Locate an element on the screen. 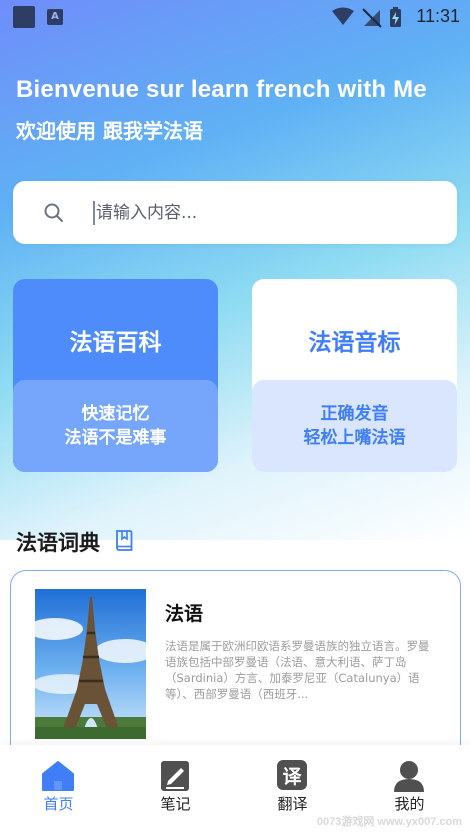  translate-glyph: 译 is located at coordinates (292, 777).